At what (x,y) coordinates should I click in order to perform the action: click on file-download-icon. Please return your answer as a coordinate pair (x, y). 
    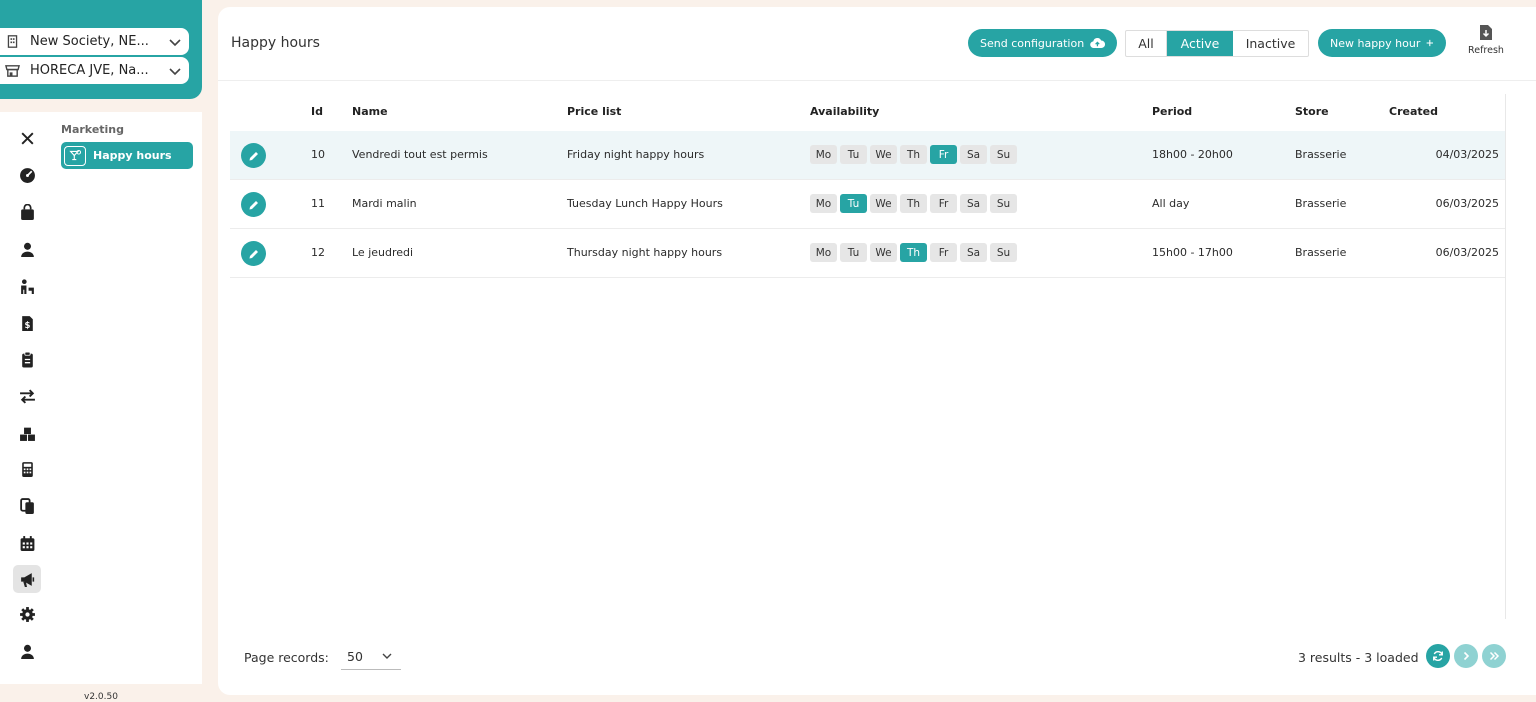
    Looking at the image, I should click on (1486, 32).